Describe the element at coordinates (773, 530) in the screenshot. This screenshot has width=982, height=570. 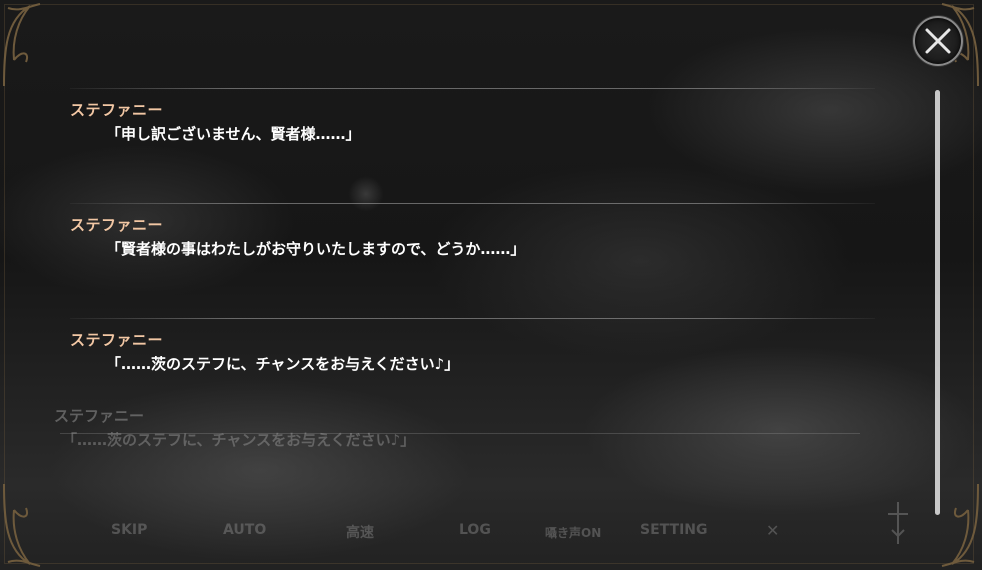
I see `menu-close: ✕` at that location.